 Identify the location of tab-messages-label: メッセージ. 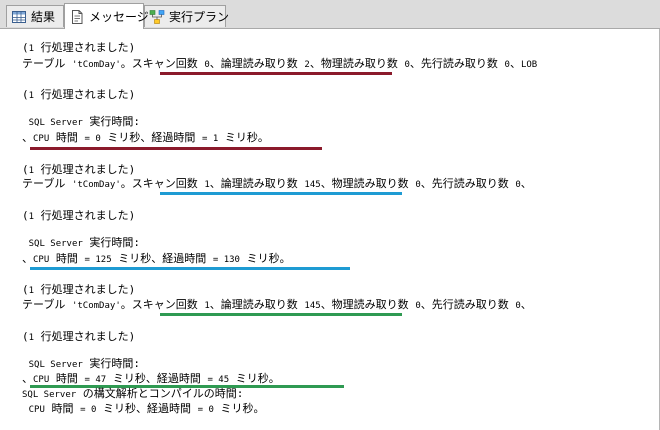
(119, 17).